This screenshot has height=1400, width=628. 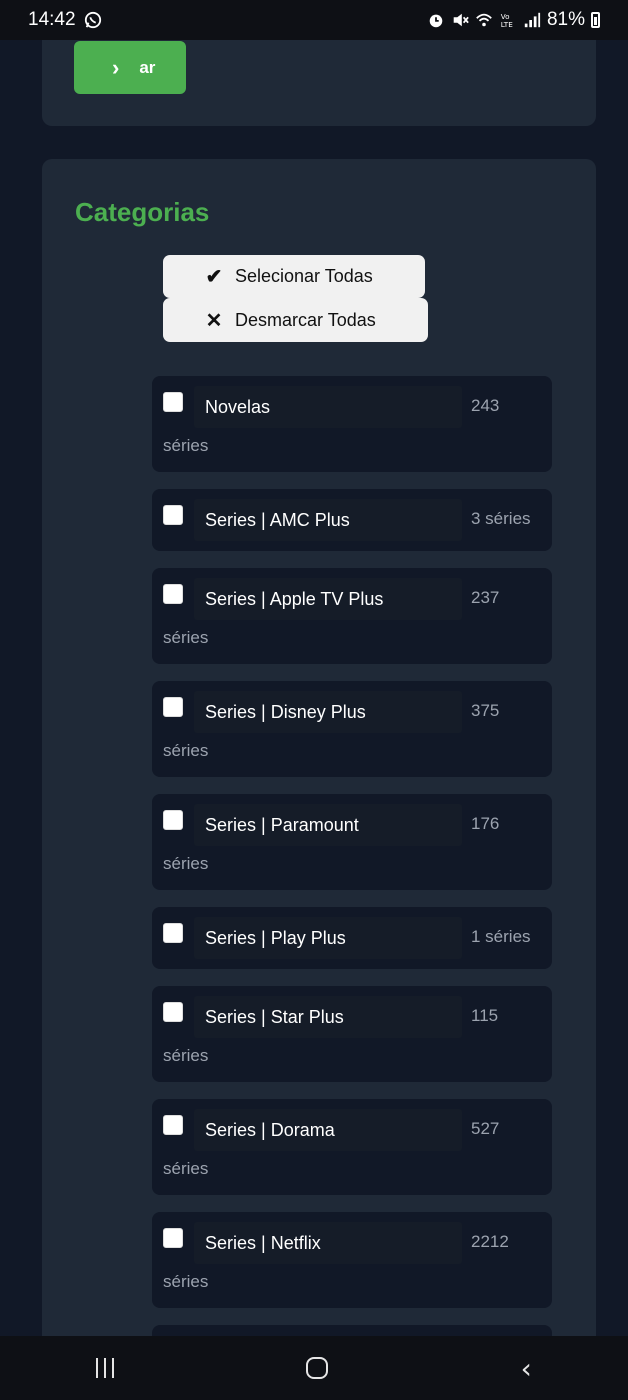 I want to click on select-all-button: ✔ Selecionar Todas, so click(x=294, y=276).